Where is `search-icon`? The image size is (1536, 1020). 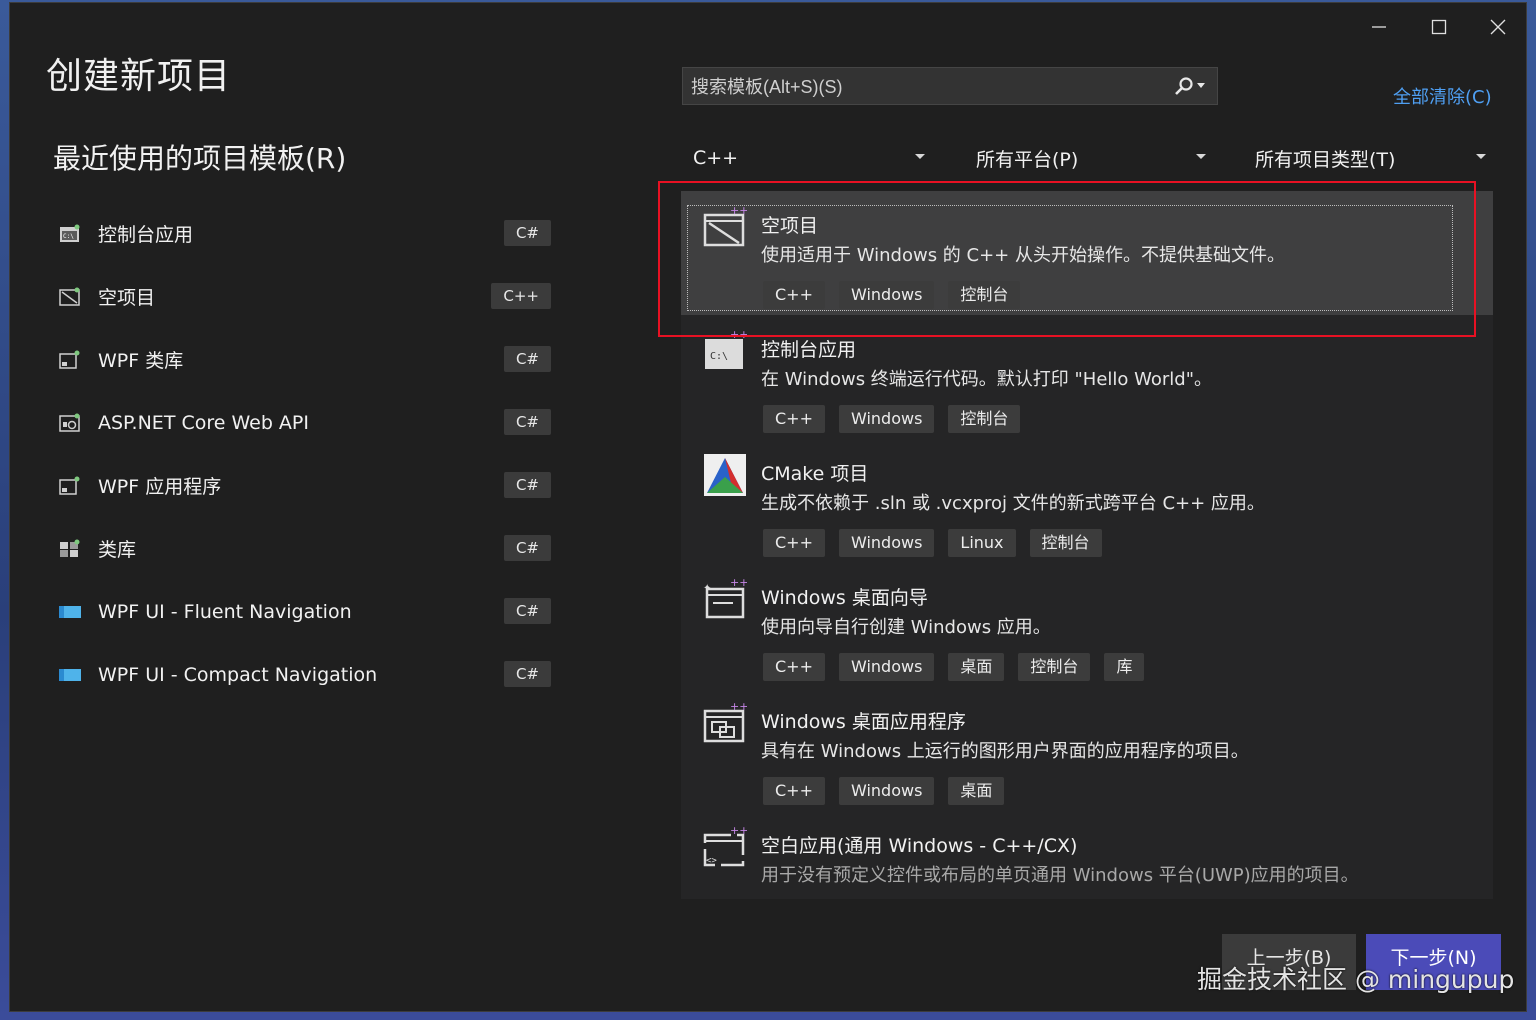
search-icon is located at coordinates (1184, 86).